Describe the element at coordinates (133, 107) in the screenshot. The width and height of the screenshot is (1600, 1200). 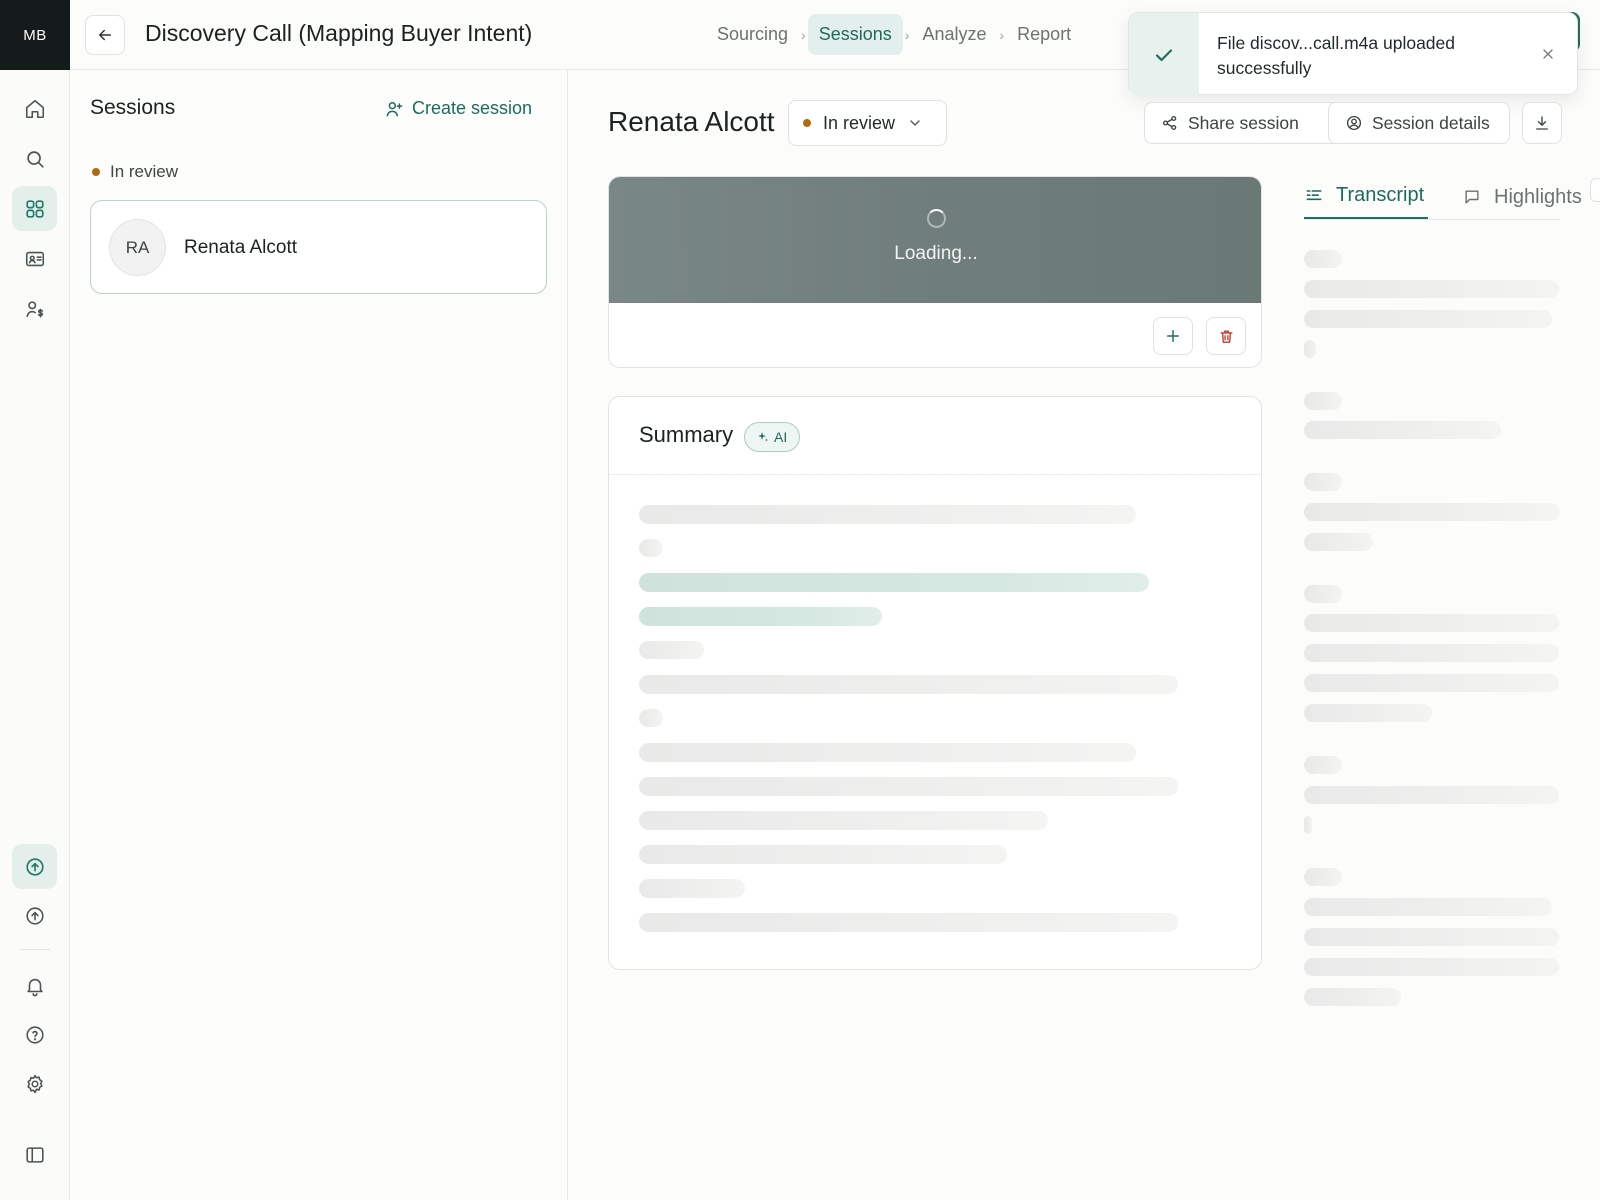
I see `sessions-title: Sessions` at that location.